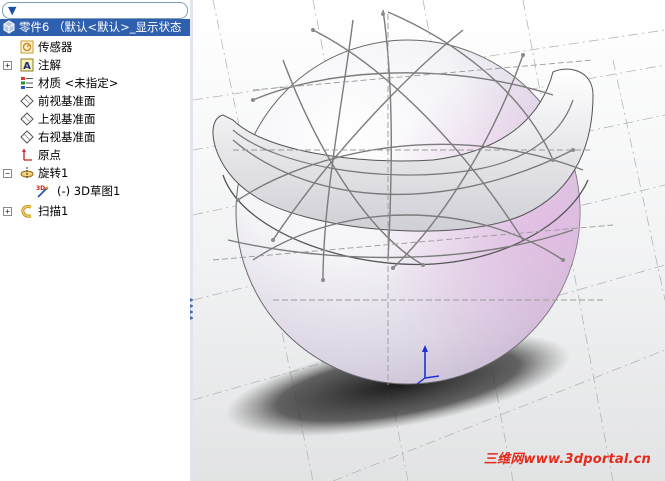 The image size is (665, 481). I want to click on tree-item-material: 材质 <未指定>, so click(95, 83).